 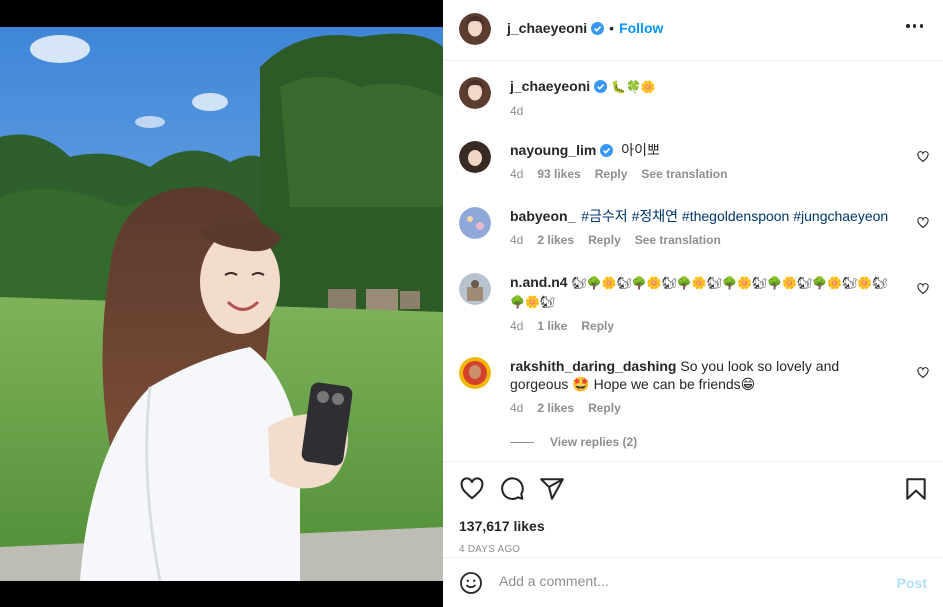 What do you see at coordinates (689, 581) in the screenshot?
I see `comment-input` at bounding box center [689, 581].